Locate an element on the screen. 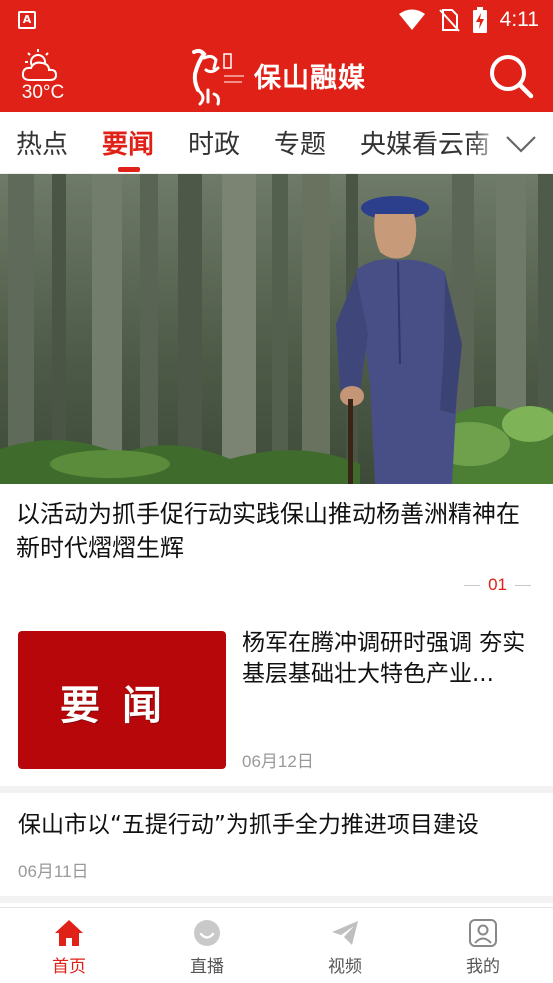  tab-headlines: 要闻 is located at coordinates (128, 142).